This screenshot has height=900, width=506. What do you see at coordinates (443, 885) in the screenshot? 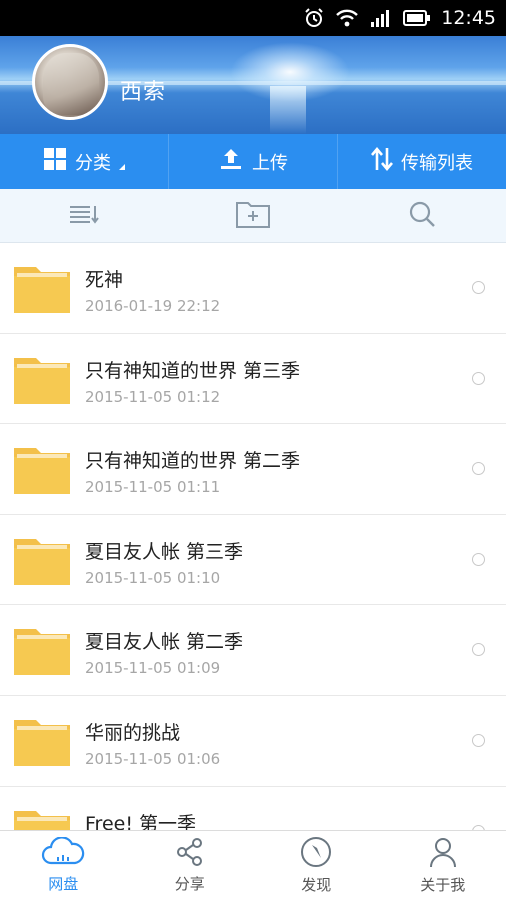
I see `tab-me-label: 关于我` at bounding box center [443, 885].